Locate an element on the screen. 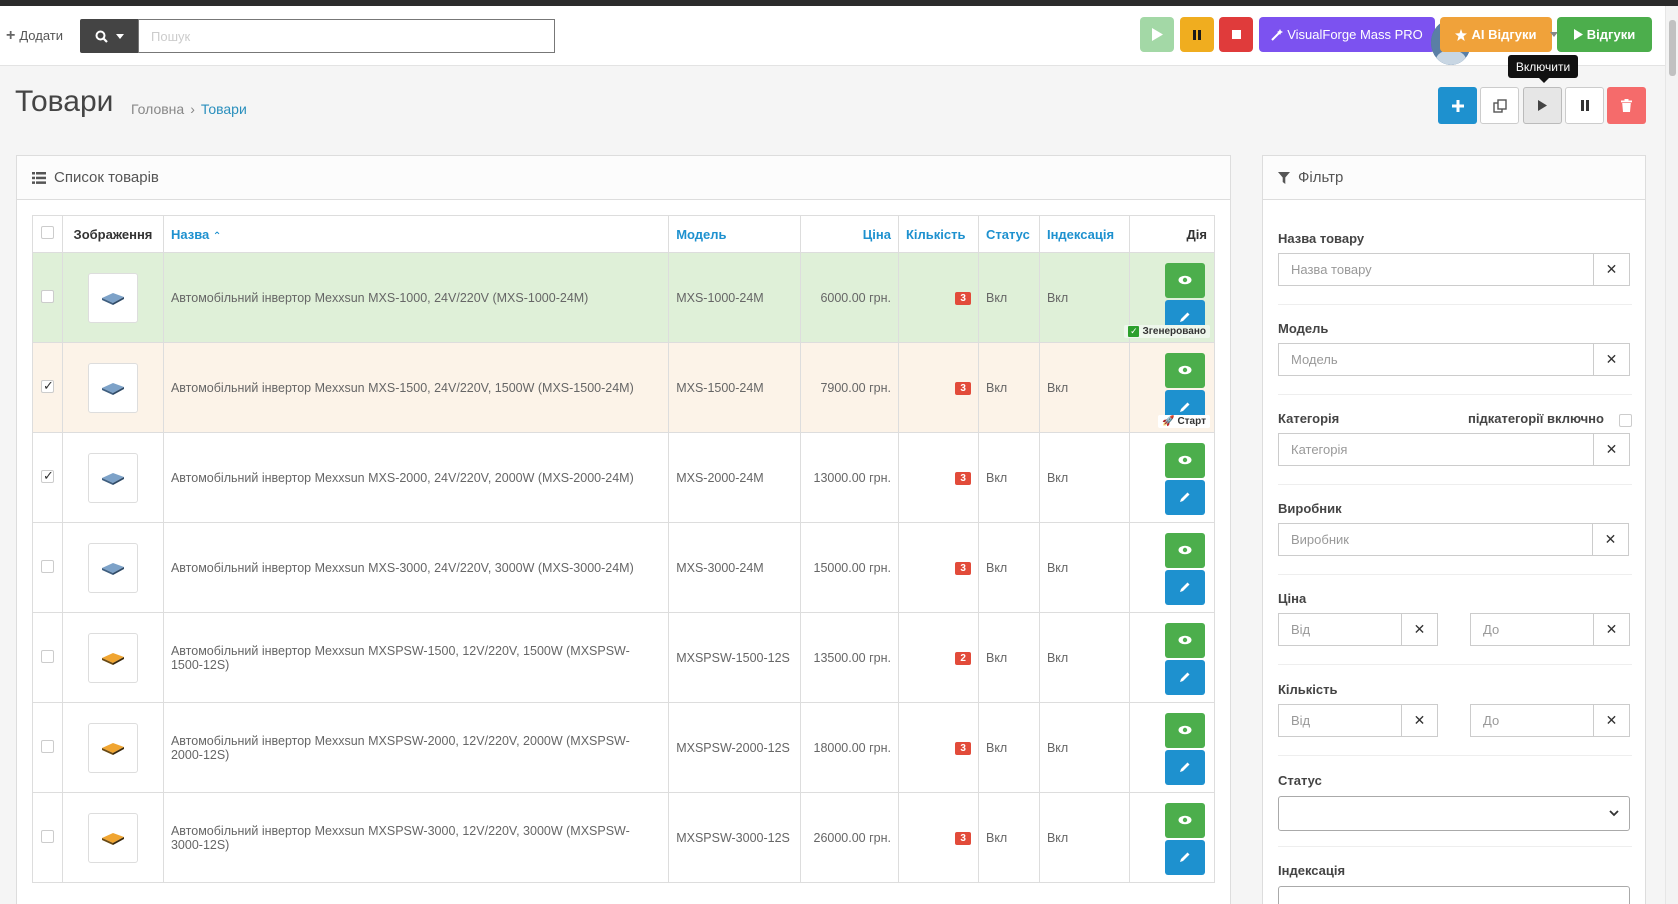 The image size is (1678, 904). star-icon is located at coordinates (1461, 34).